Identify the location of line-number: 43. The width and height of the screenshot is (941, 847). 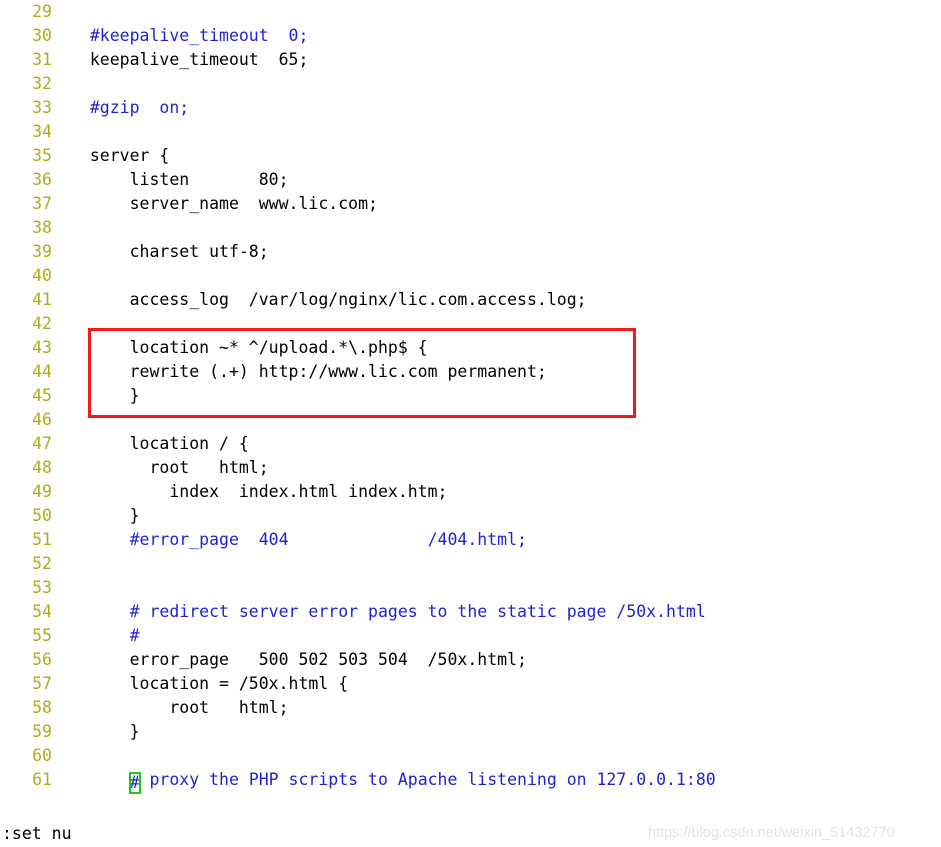
(42, 347).